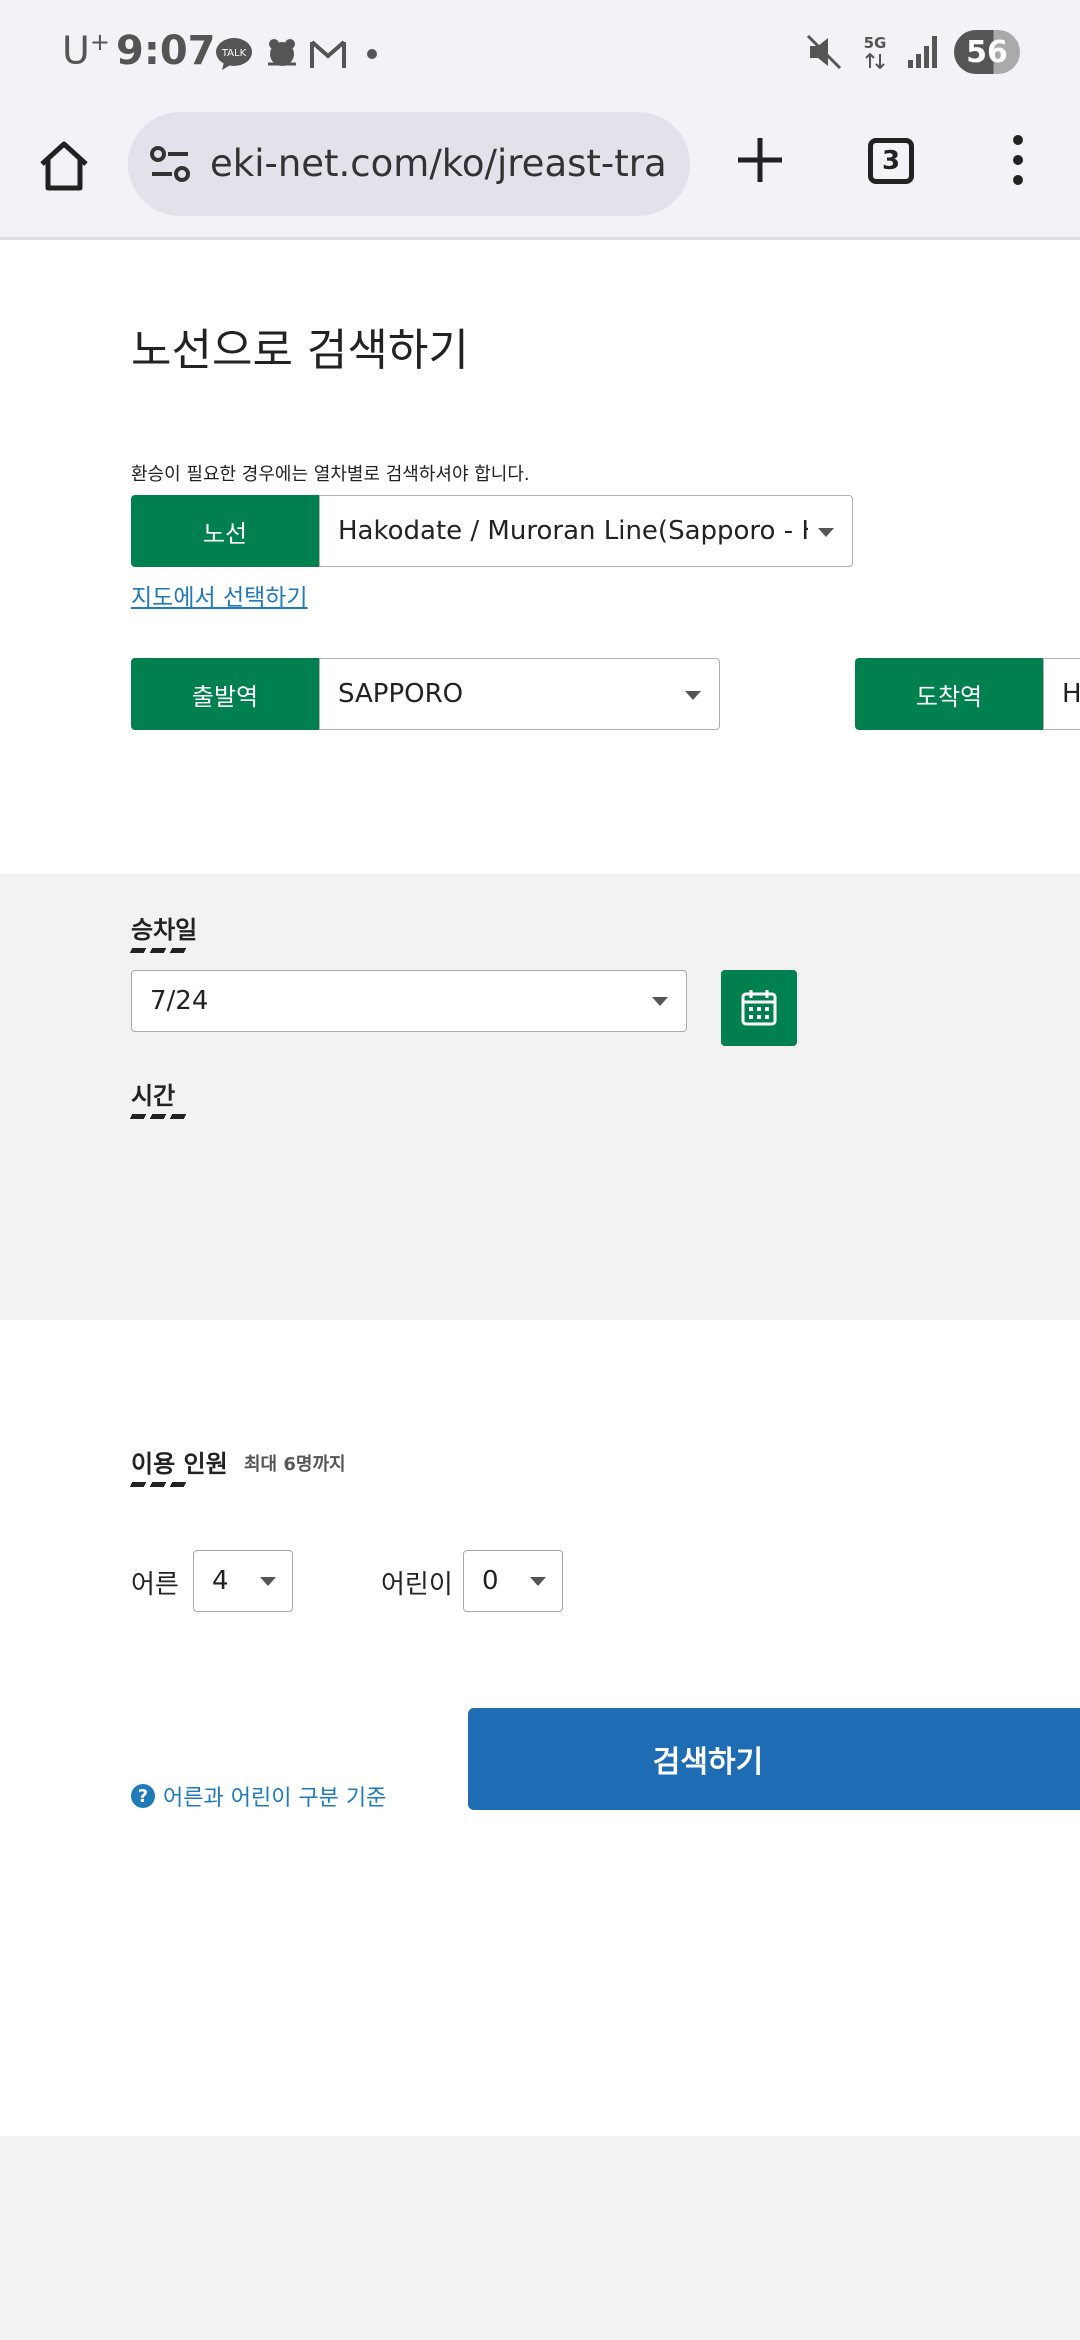 This screenshot has height=2340, width=1080. I want to click on address-bar: eki-net.com/ko/jreast-train, so click(409, 164).